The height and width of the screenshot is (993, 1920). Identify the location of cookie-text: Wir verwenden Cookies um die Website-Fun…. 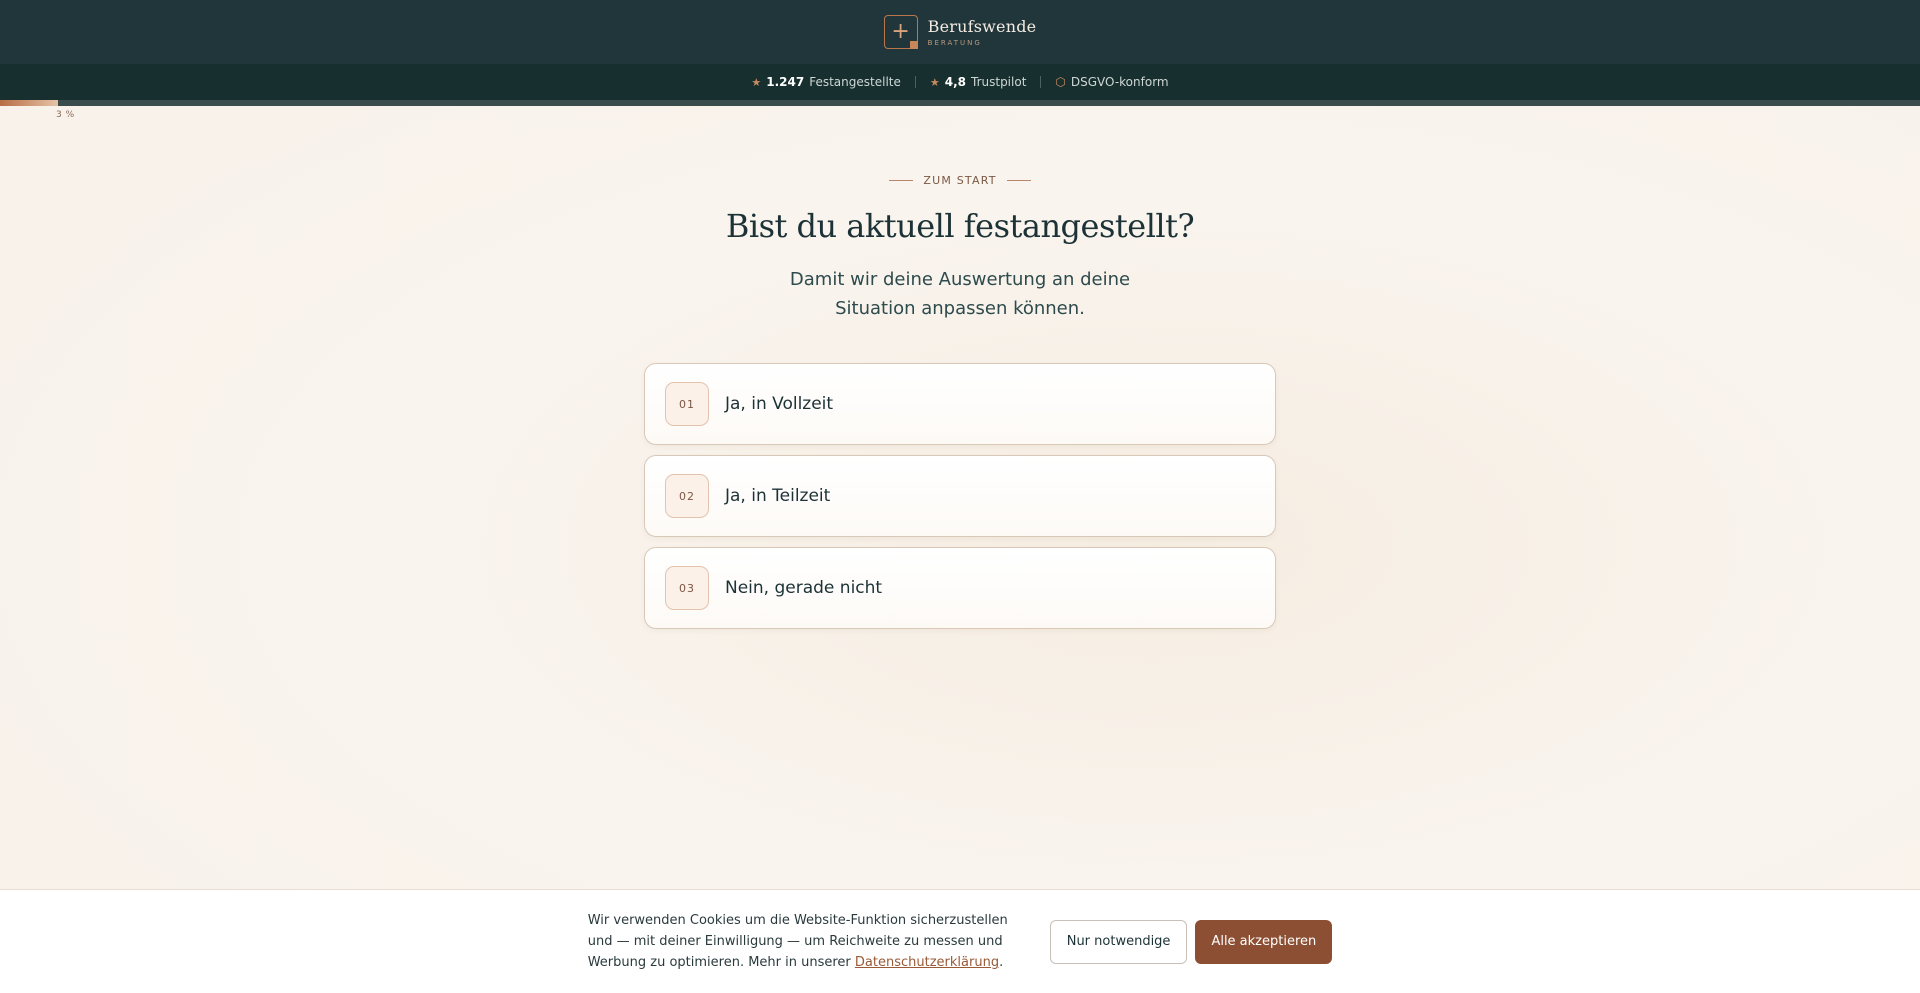
(803, 941).